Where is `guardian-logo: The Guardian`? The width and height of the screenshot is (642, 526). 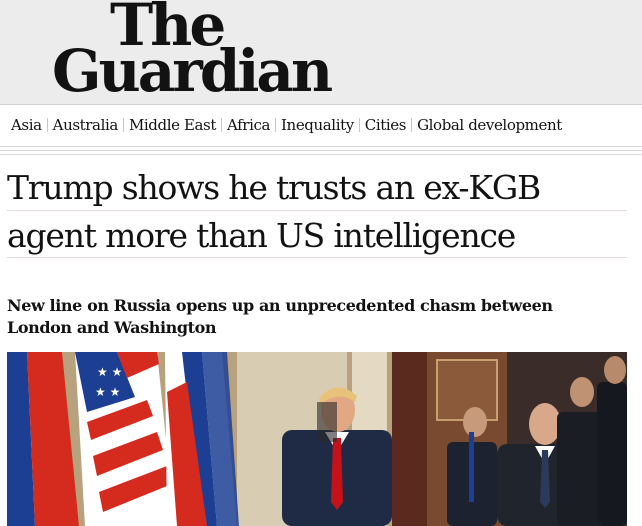
guardian-logo: The Guardian is located at coordinates (202, 52).